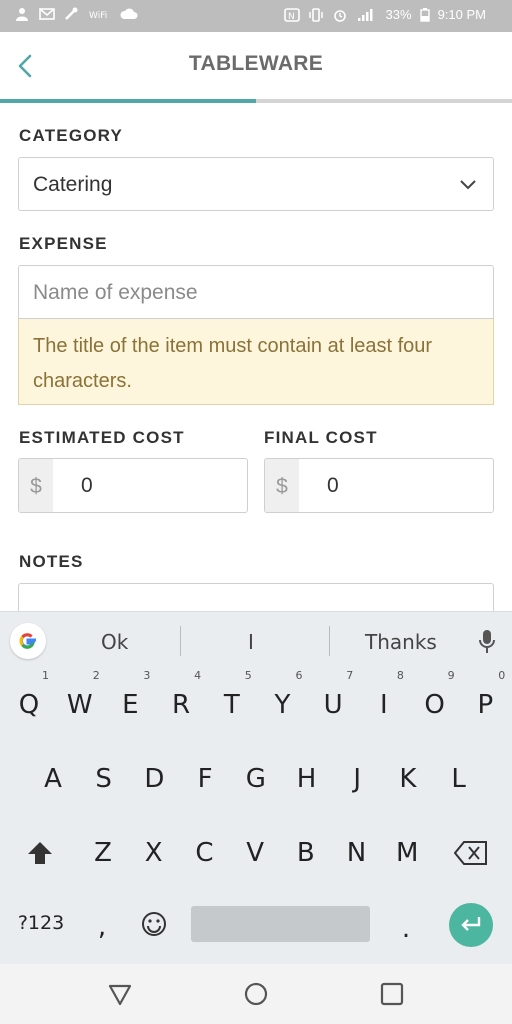 This screenshot has width=512, height=1024. I want to click on suggestion-divider, so click(329, 641).